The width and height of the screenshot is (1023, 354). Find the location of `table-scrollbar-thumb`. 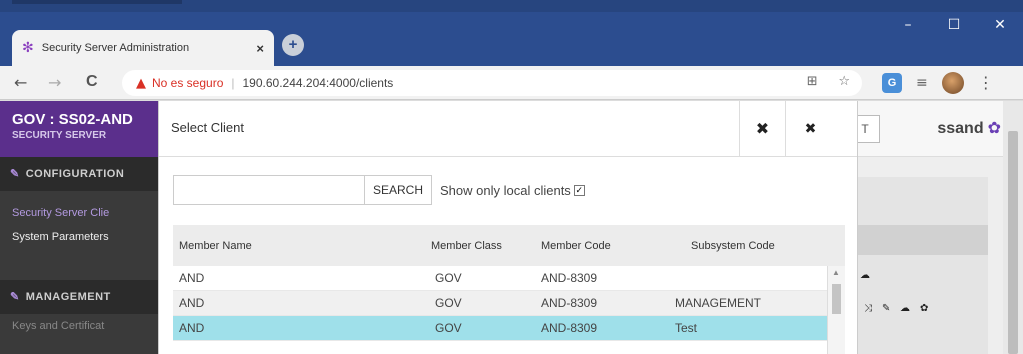

table-scrollbar-thumb is located at coordinates (836, 299).